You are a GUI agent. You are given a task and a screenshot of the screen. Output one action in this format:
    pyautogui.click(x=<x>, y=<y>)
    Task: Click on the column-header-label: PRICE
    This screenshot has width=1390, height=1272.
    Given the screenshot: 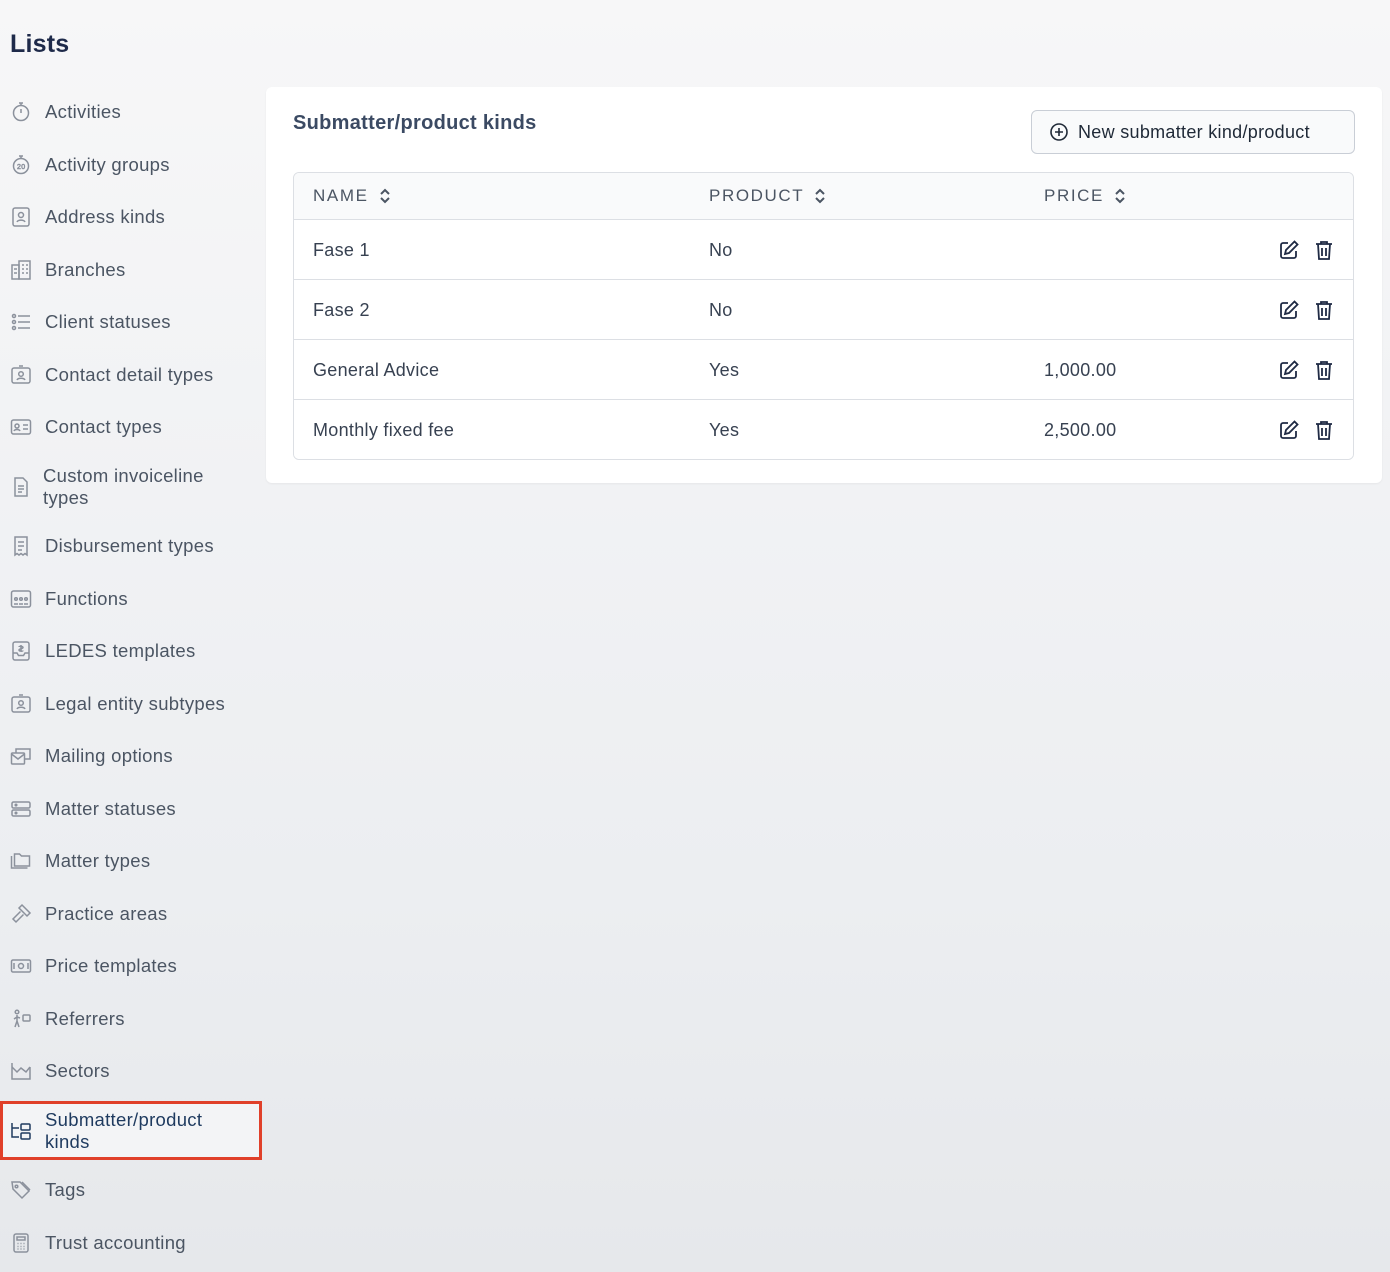 What is the action you would take?
    pyautogui.click(x=1074, y=195)
    